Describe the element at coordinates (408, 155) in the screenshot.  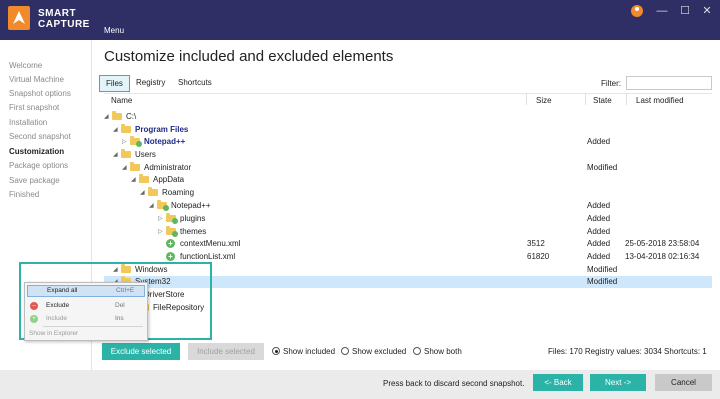
I see `tree-row: ◢ Users` at that location.